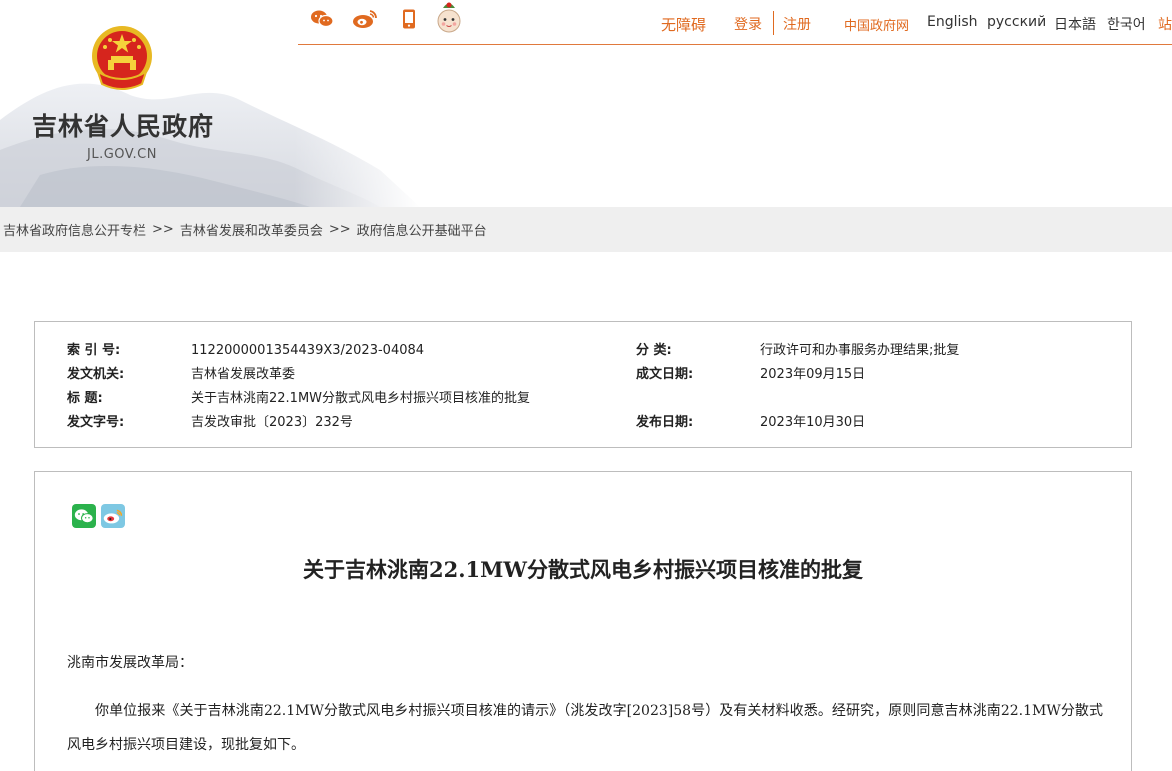  Describe the element at coordinates (813, 374) in the screenshot. I see `written-date-value: 2023年09月15日` at that location.